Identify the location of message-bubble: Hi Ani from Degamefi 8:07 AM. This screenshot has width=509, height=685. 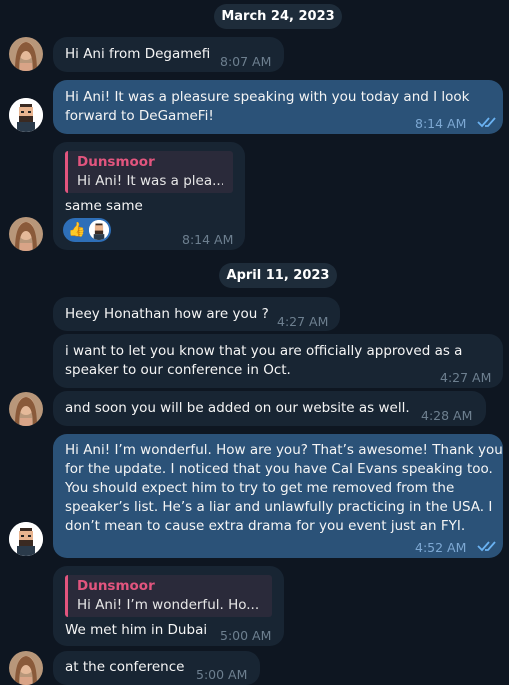
(168, 54).